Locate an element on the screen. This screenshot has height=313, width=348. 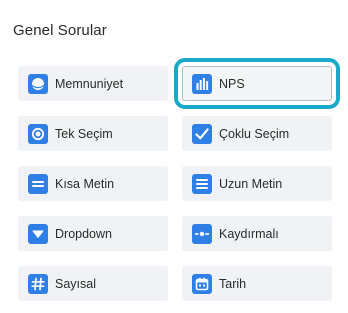
tile-label: Kaydırmalı is located at coordinates (249, 233).